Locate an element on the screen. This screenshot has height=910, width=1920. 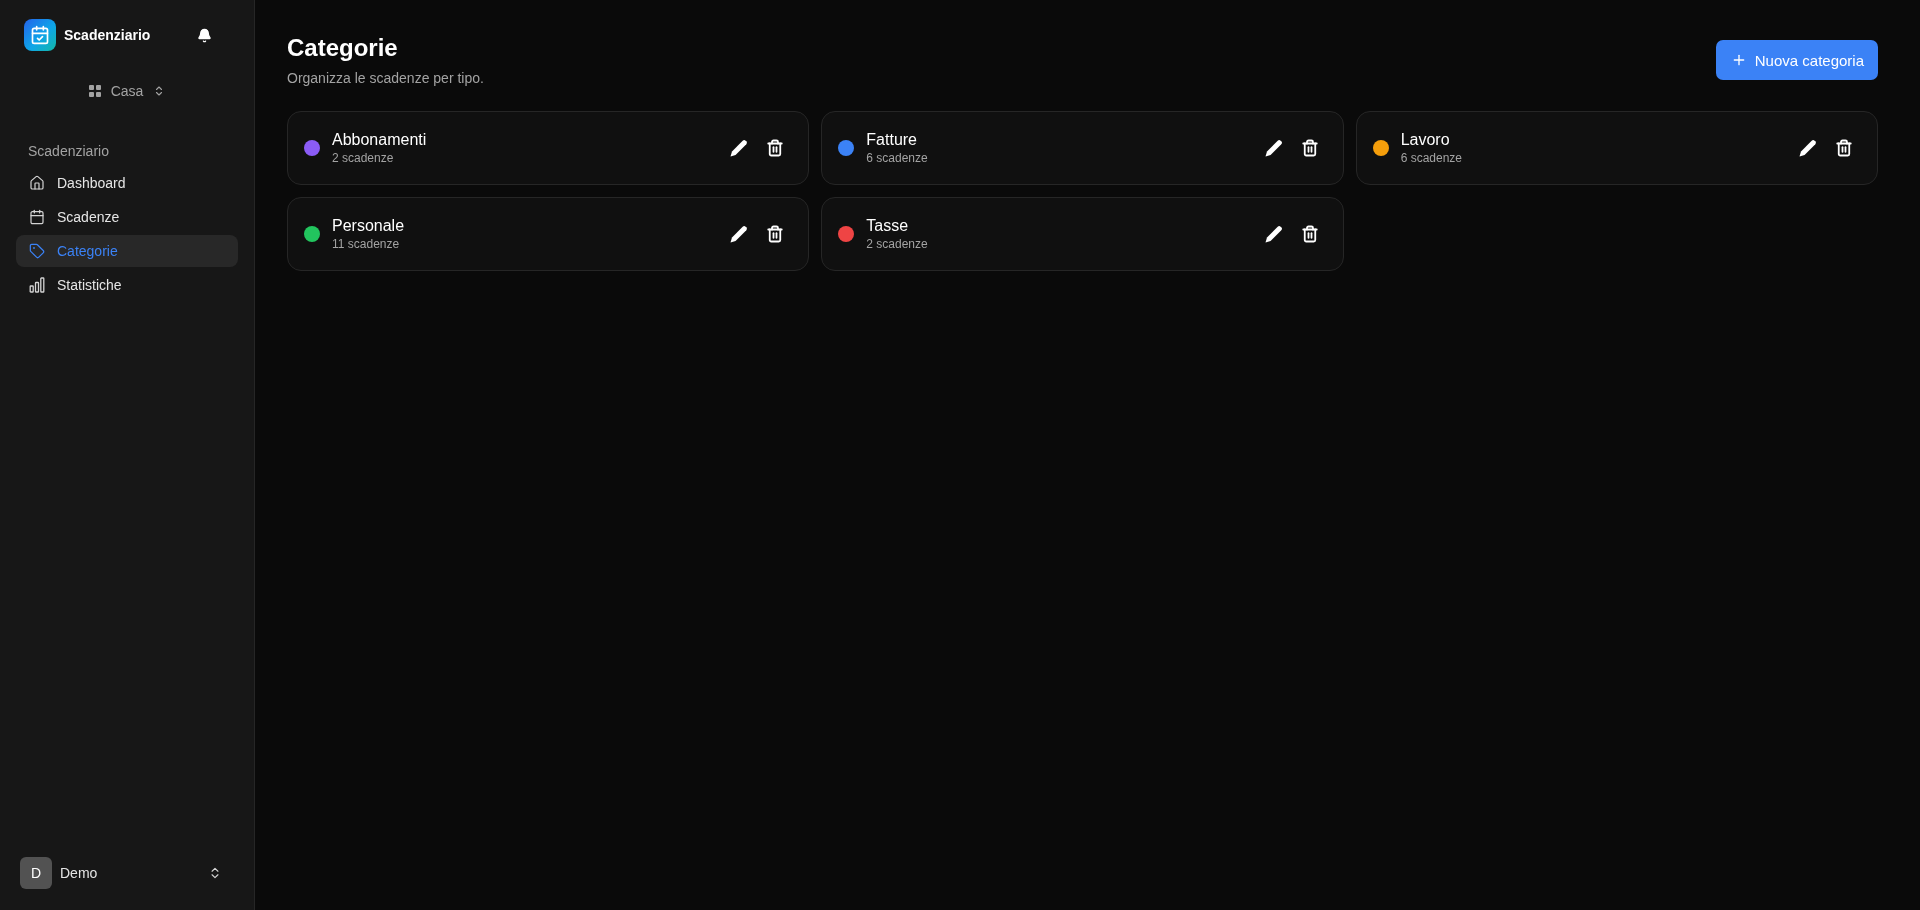
category-name: Tasse is located at coordinates (888, 226).